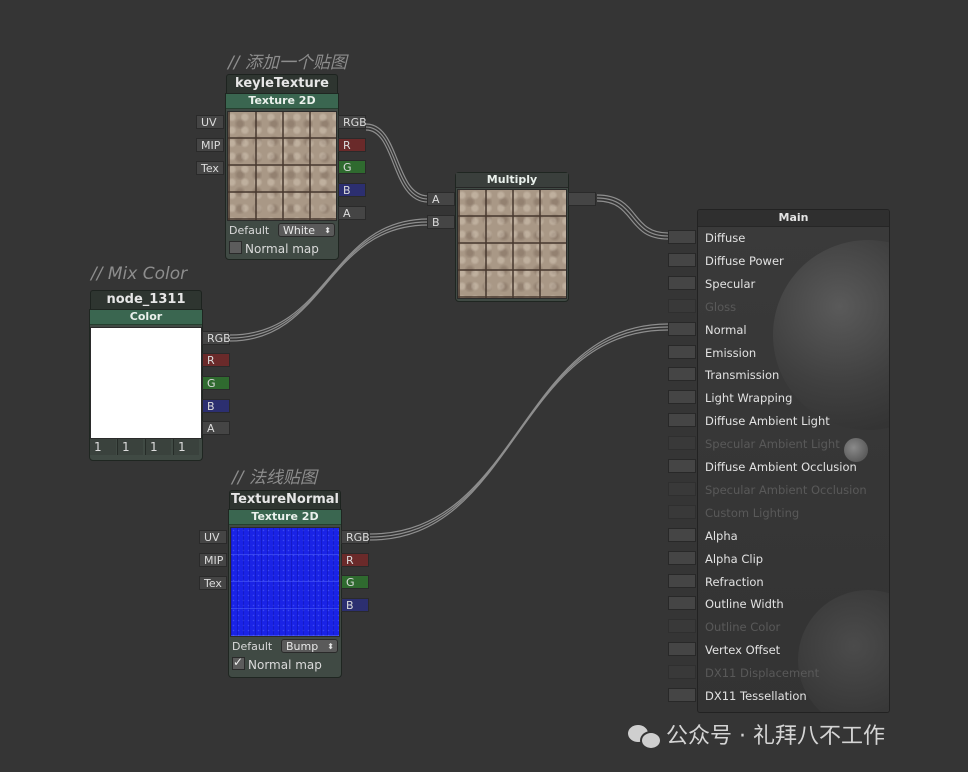 Image resolution: width=968 pixels, height=772 pixels. Describe the element at coordinates (752, 513) in the screenshot. I see `main-input-label: Custom Lighting` at that location.